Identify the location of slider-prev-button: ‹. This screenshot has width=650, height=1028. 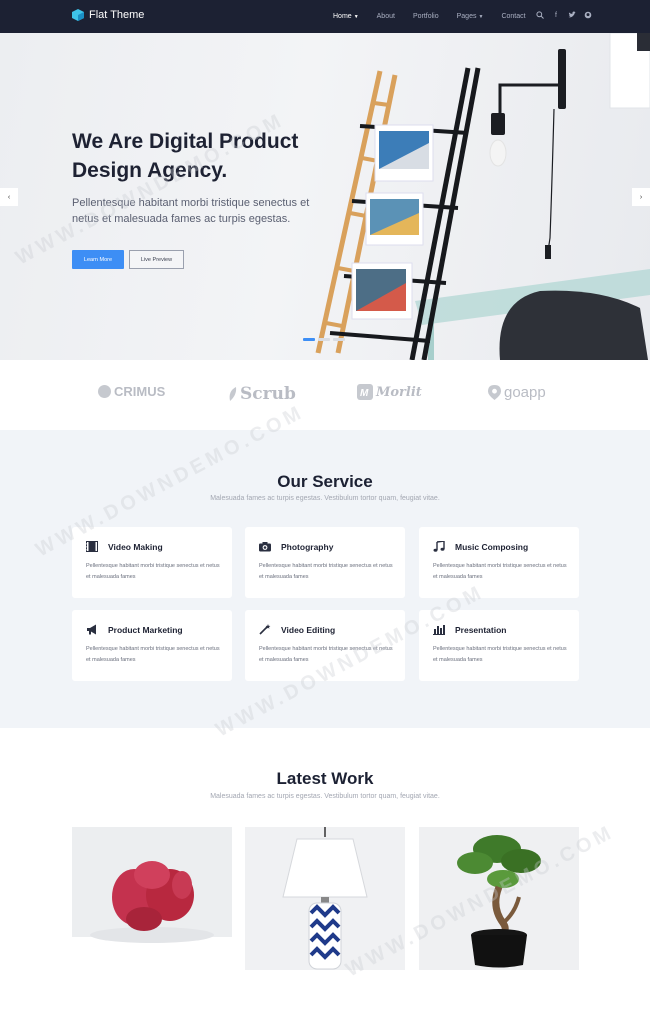
(9, 197).